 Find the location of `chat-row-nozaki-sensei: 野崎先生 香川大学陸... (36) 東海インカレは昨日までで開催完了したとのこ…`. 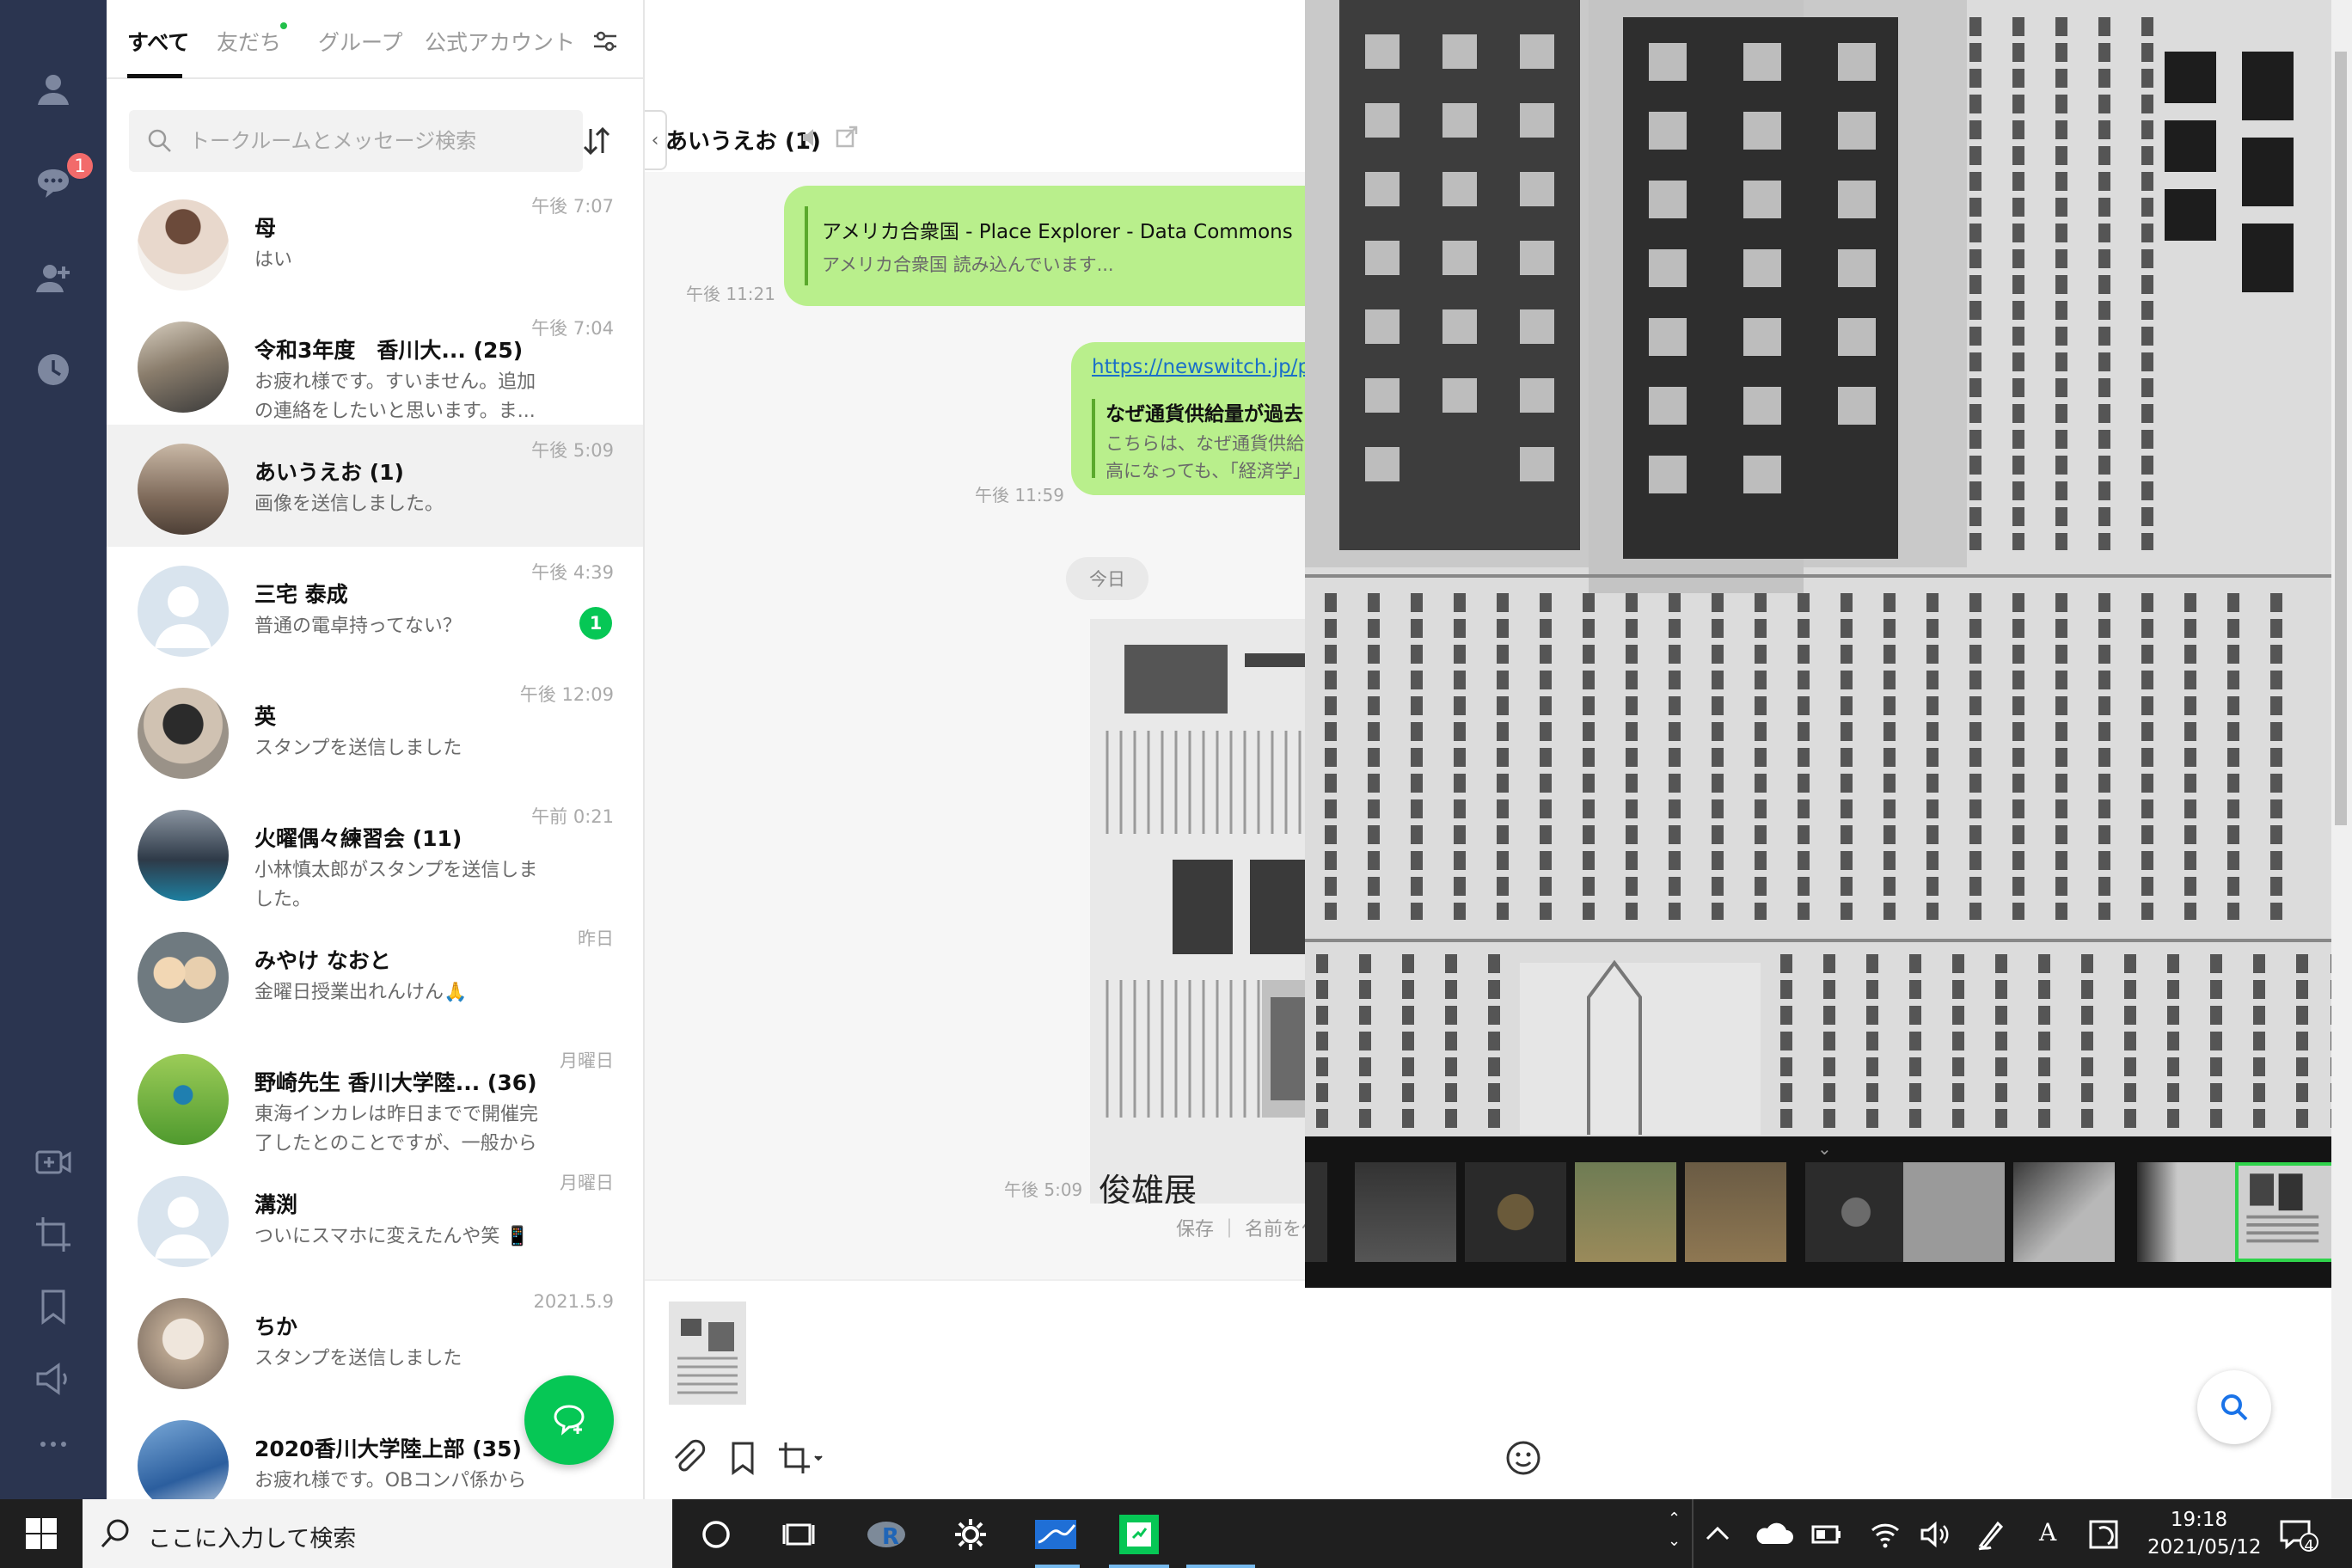

chat-row-nozaki-sensei: 野崎先生 香川大学陸... (36) 東海インカレは昨日までで開催完了したとのこ… is located at coordinates (375, 1096).